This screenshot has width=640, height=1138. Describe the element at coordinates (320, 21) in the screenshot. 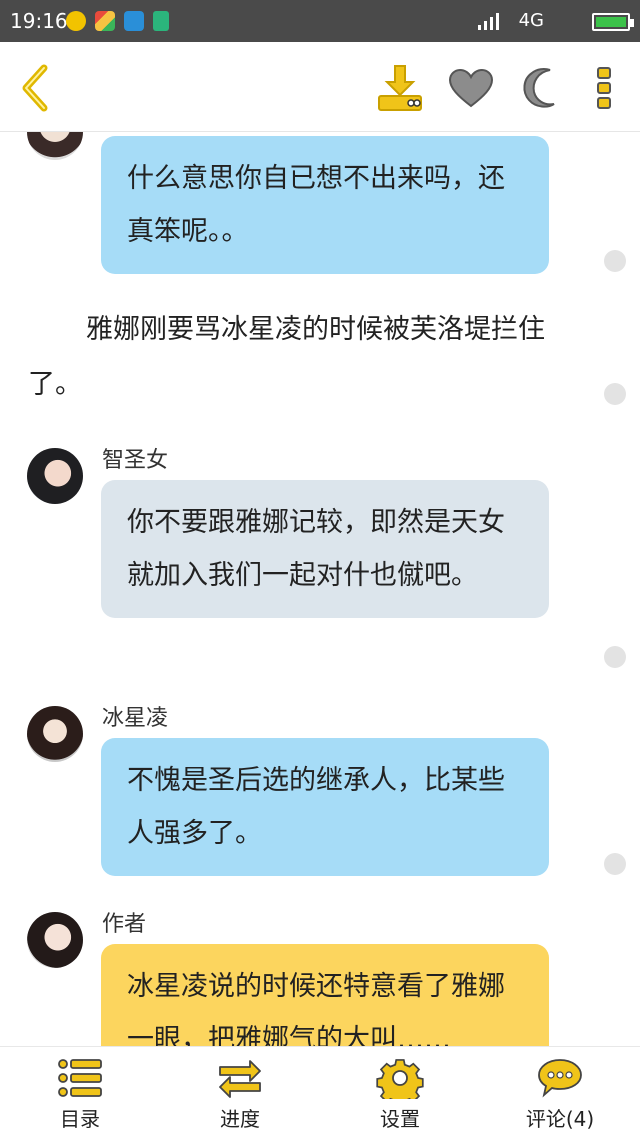

I see `status-bar: 19:16 4G` at that location.